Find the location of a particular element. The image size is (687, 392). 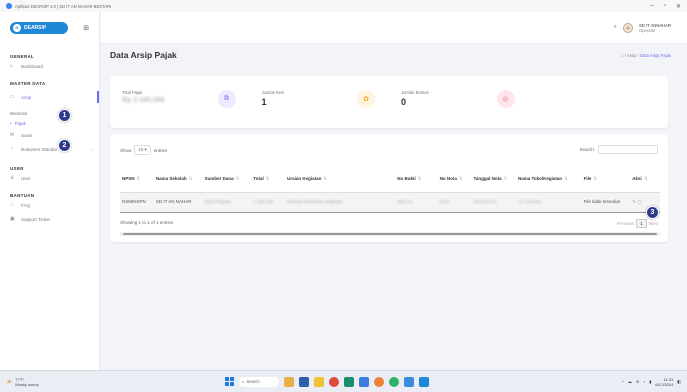

topbar: ⌕ ☺ SD IT ANNAHAR Operator is located at coordinates (394, 28).